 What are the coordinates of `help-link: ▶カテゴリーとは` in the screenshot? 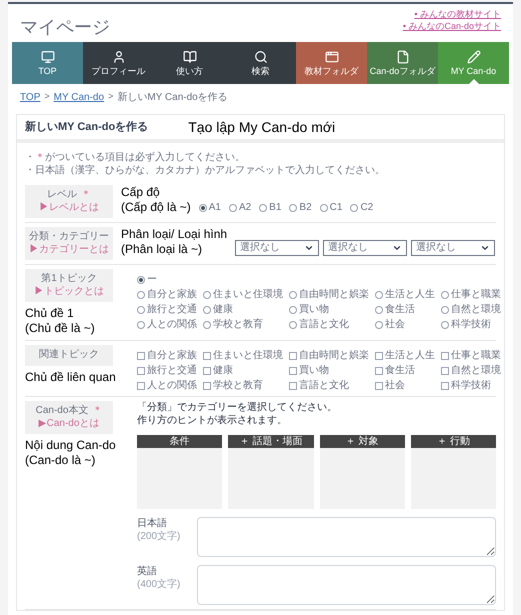 It's located at (69, 250).